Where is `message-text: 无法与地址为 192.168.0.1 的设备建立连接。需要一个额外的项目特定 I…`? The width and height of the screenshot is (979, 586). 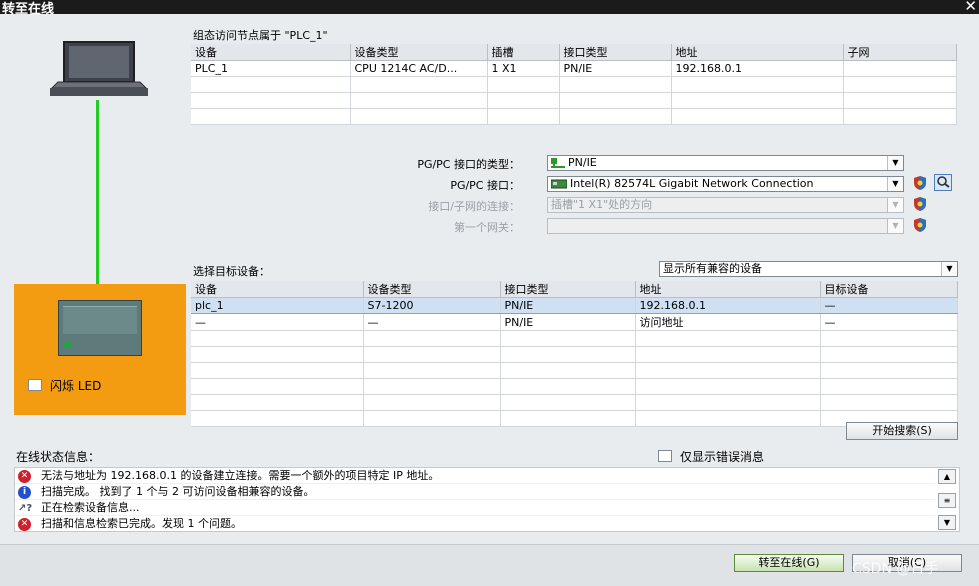
message-text: 无法与地址为 192.168.0.1 的设备建立连接。需要一个额外的项目特定 I… is located at coordinates (240, 475).